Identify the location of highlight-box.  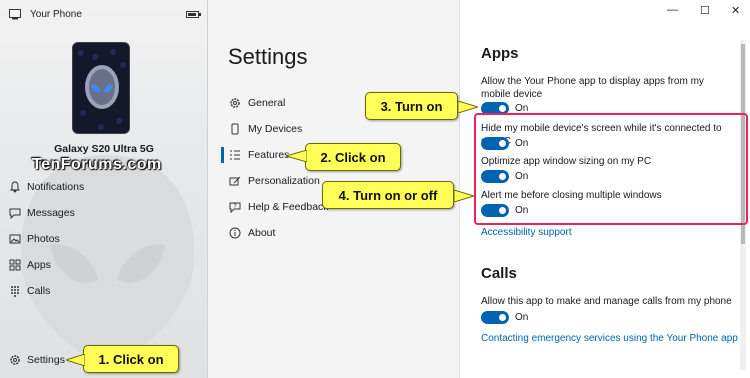
(611, 169).